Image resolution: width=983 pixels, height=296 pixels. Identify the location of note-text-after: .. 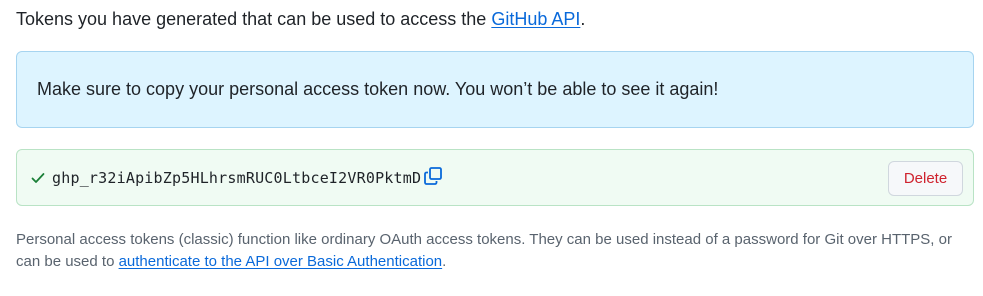
(444, 261).